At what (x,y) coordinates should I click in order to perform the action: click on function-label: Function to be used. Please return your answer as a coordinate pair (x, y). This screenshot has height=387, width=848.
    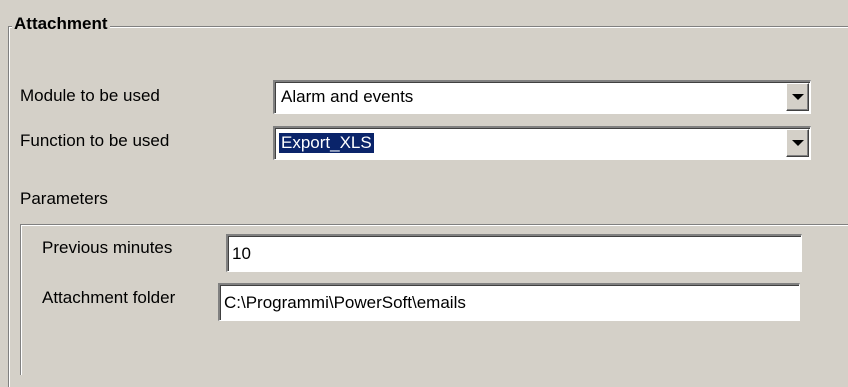
    Looking at the image, I should click on (95, 140).